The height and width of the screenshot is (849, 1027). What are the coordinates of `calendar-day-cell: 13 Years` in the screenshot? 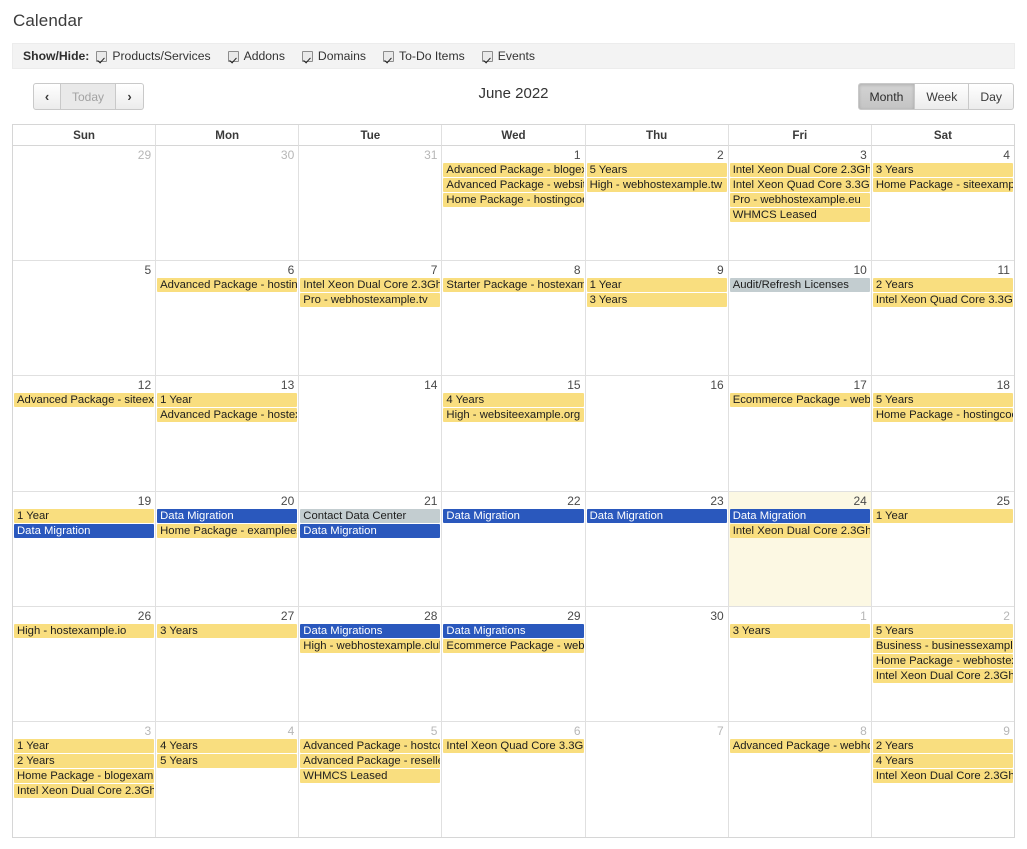 It's located at (799, 664).